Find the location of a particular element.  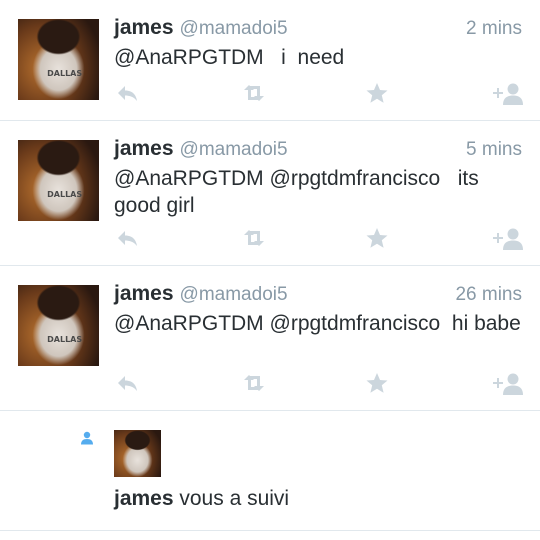

follower-name: james is located at coordinates (144, 498).